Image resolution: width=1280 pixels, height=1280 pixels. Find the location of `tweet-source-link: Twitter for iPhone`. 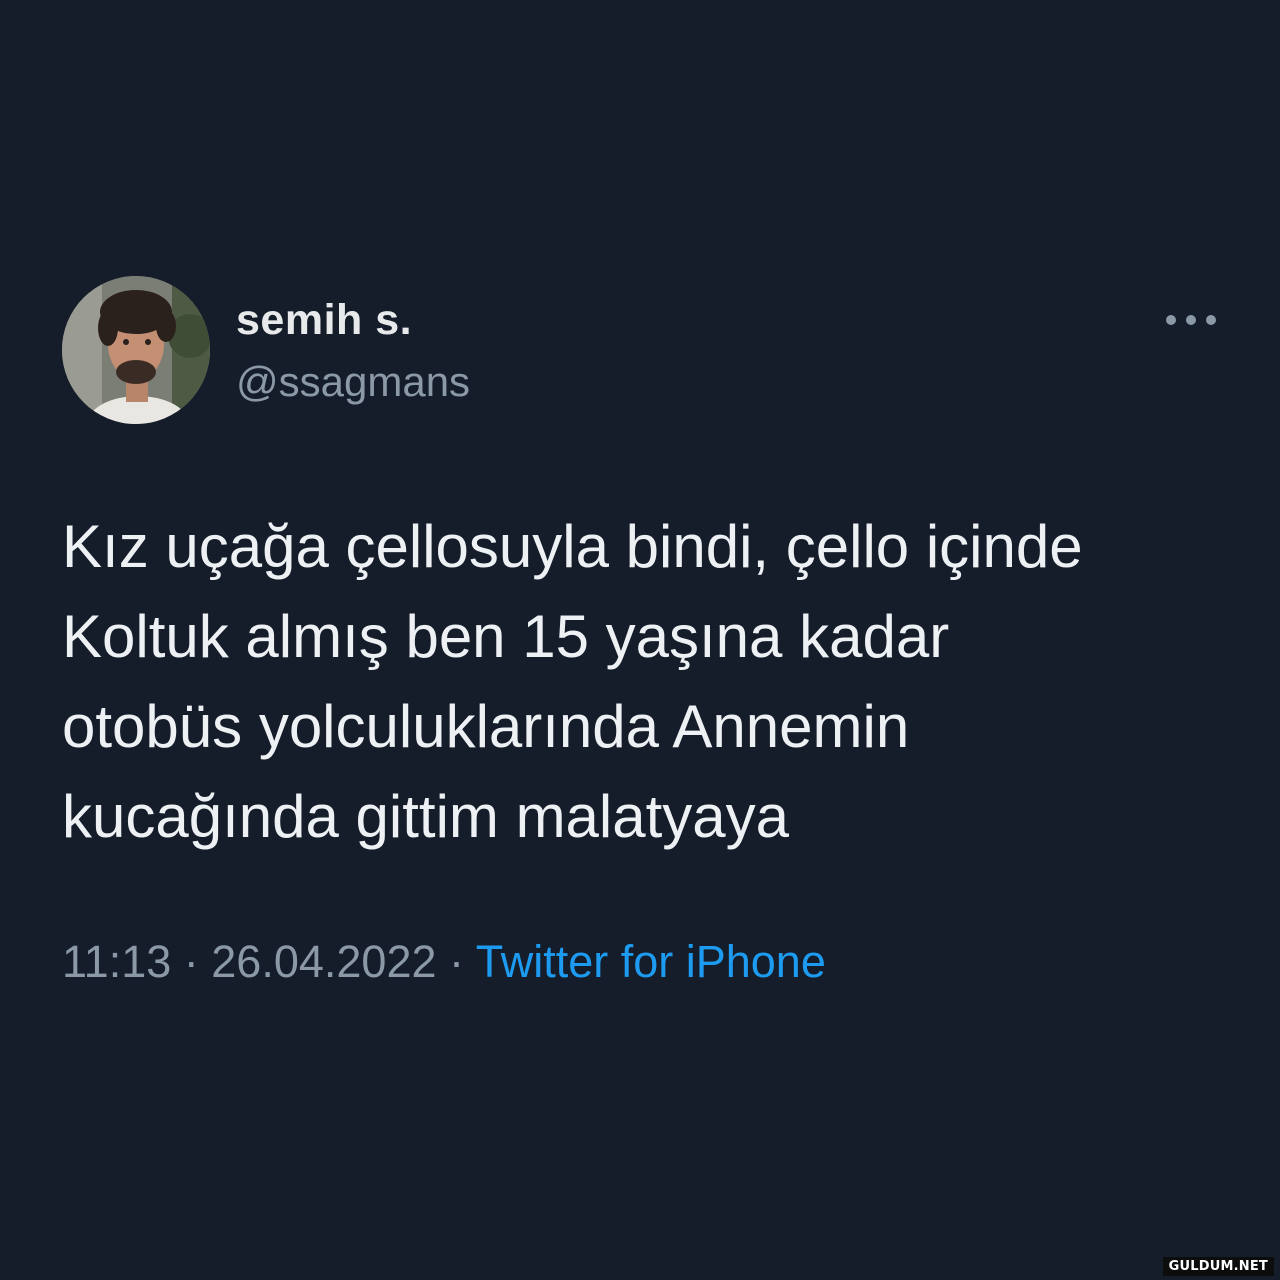

tweet-source-link: Twitter for iPhone is located at coordinates (651, 961).